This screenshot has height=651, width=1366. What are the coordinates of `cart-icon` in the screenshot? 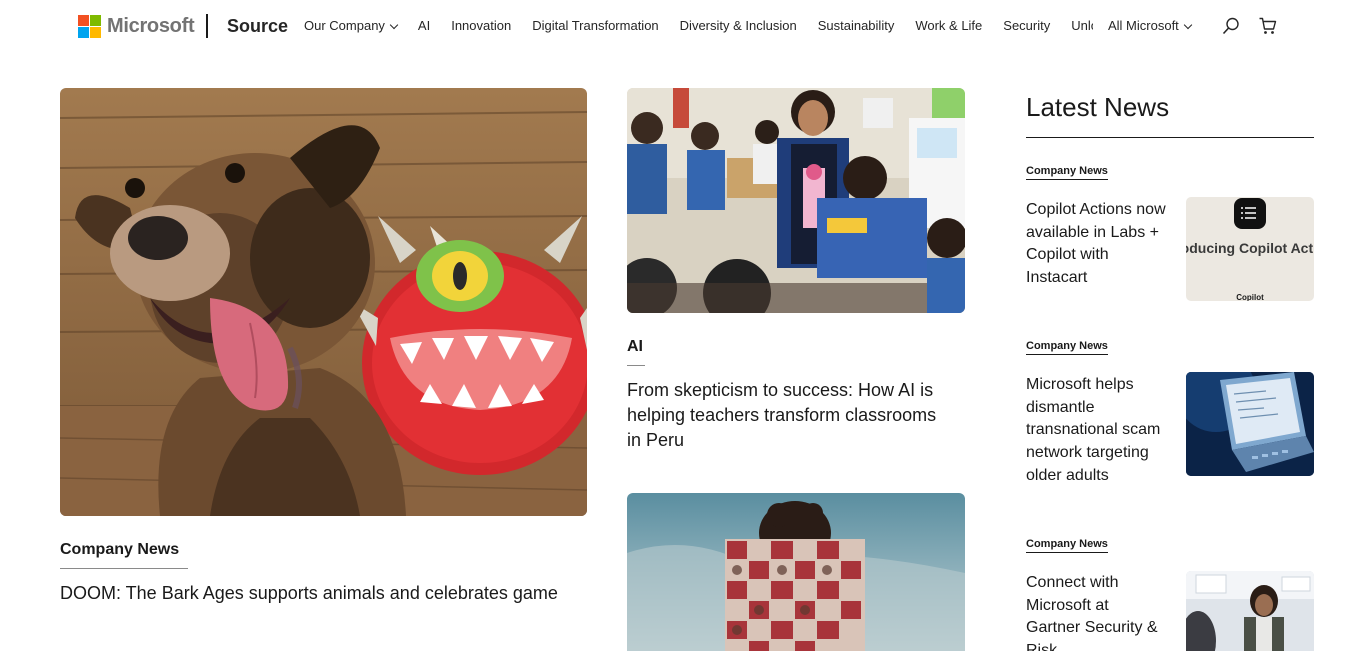 It's located at (1268, 26).